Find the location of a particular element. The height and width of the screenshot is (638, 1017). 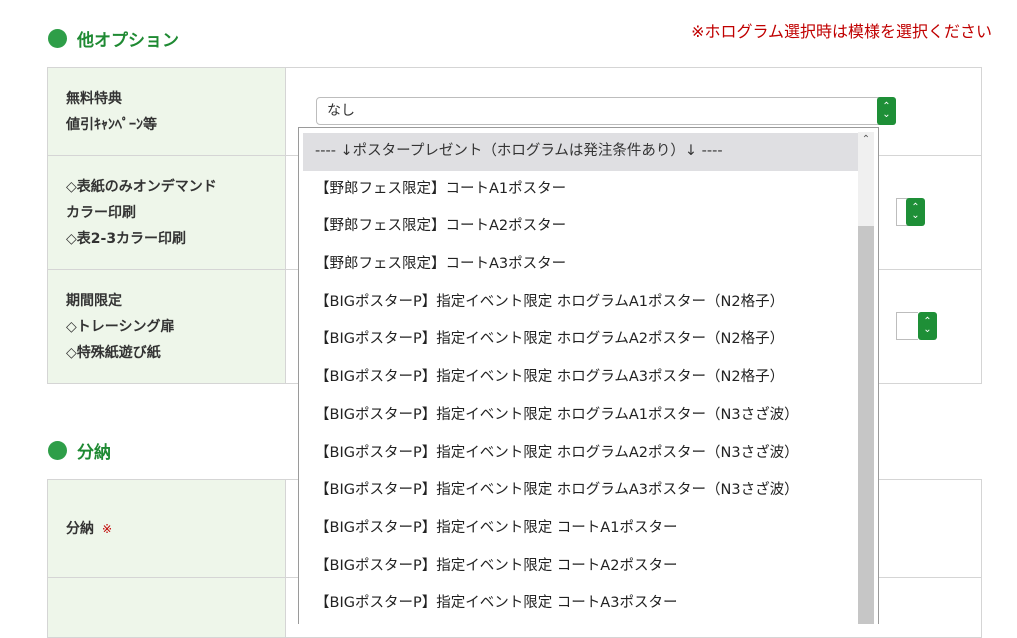

label-line: カラー印刷 is located at coordinates (101, 212).